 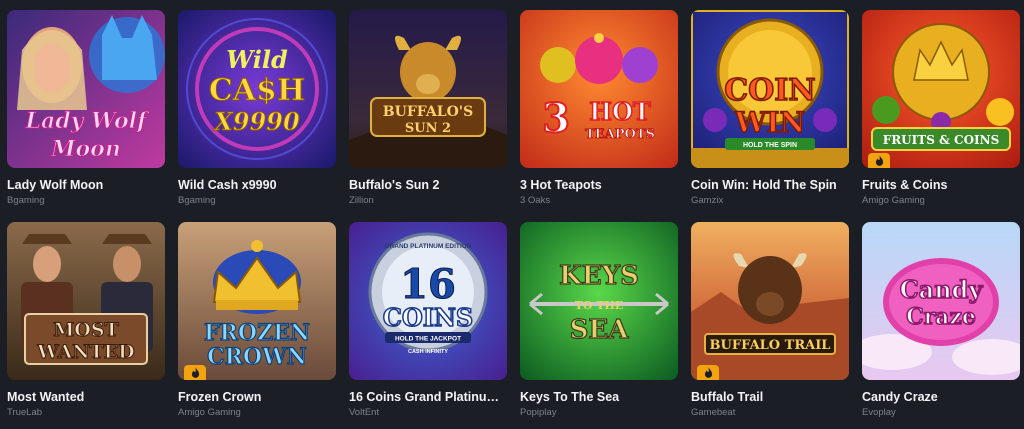 I want to click on game-card-most-wanted: MOST WANTED Most Wanted TrueLab, so click(x=86, y=320).